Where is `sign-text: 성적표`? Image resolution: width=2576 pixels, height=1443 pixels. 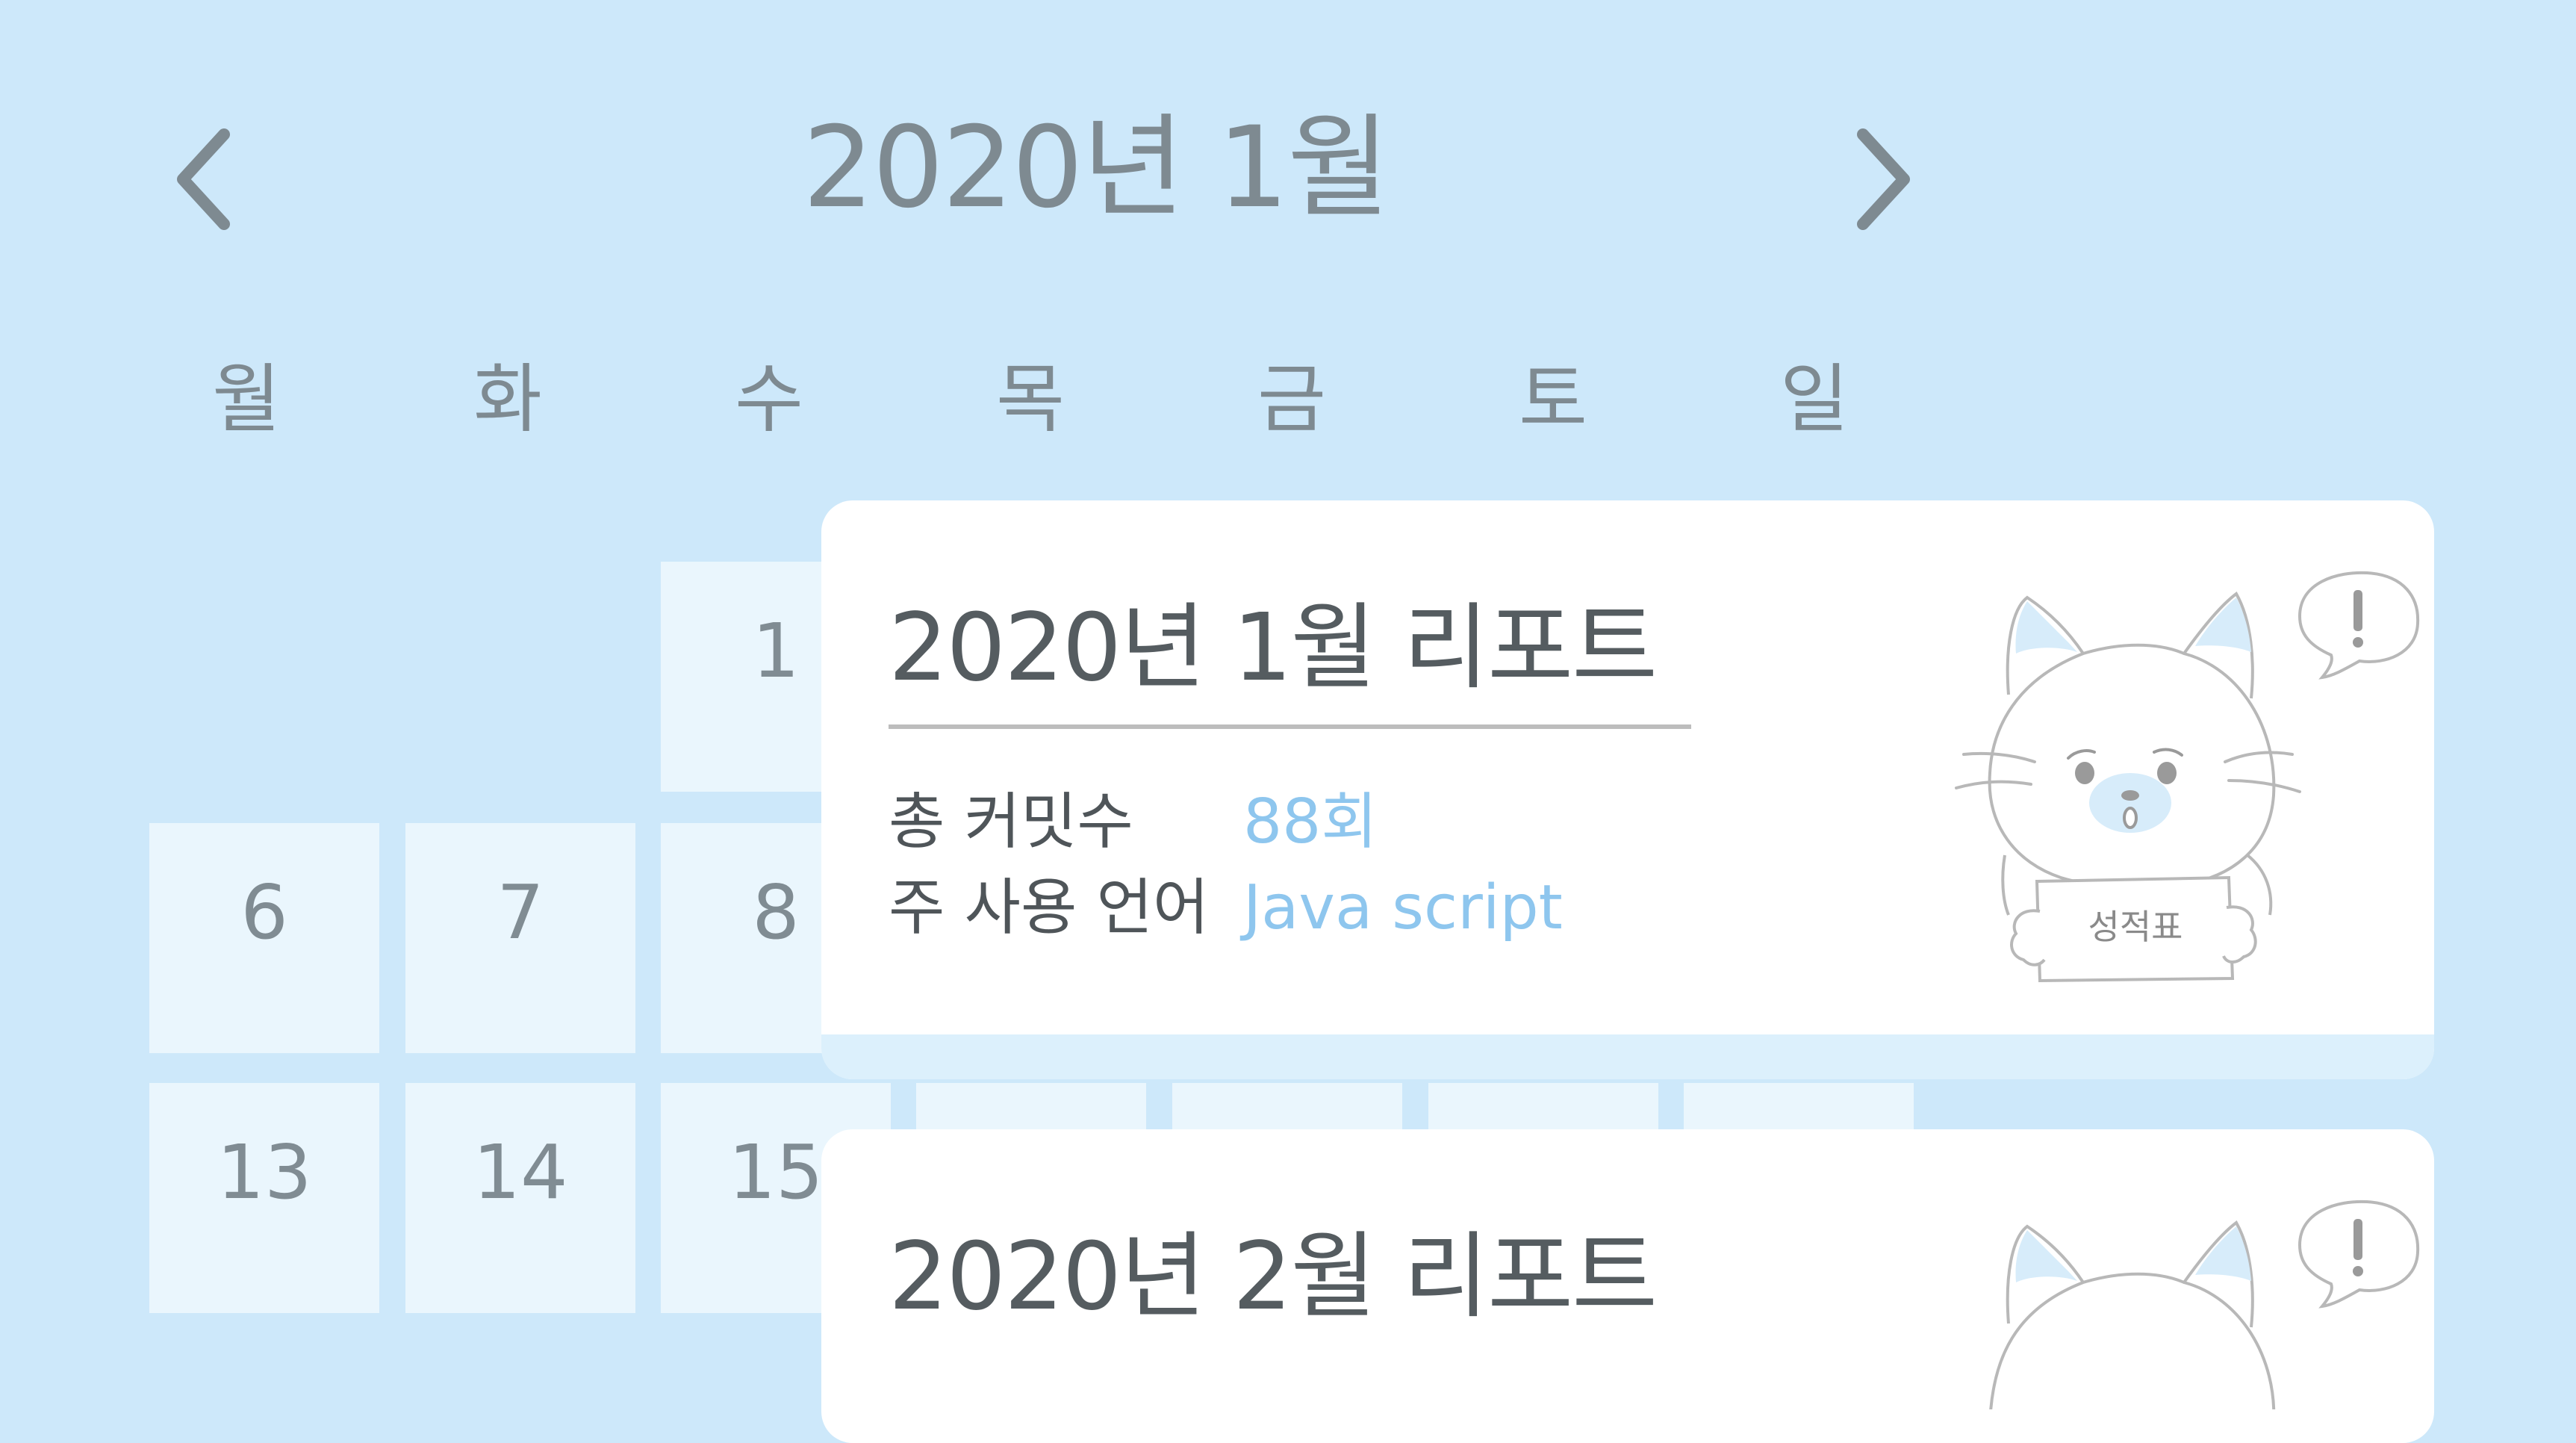 sign-text: 성적표 is located at coordinates (2135, 927).